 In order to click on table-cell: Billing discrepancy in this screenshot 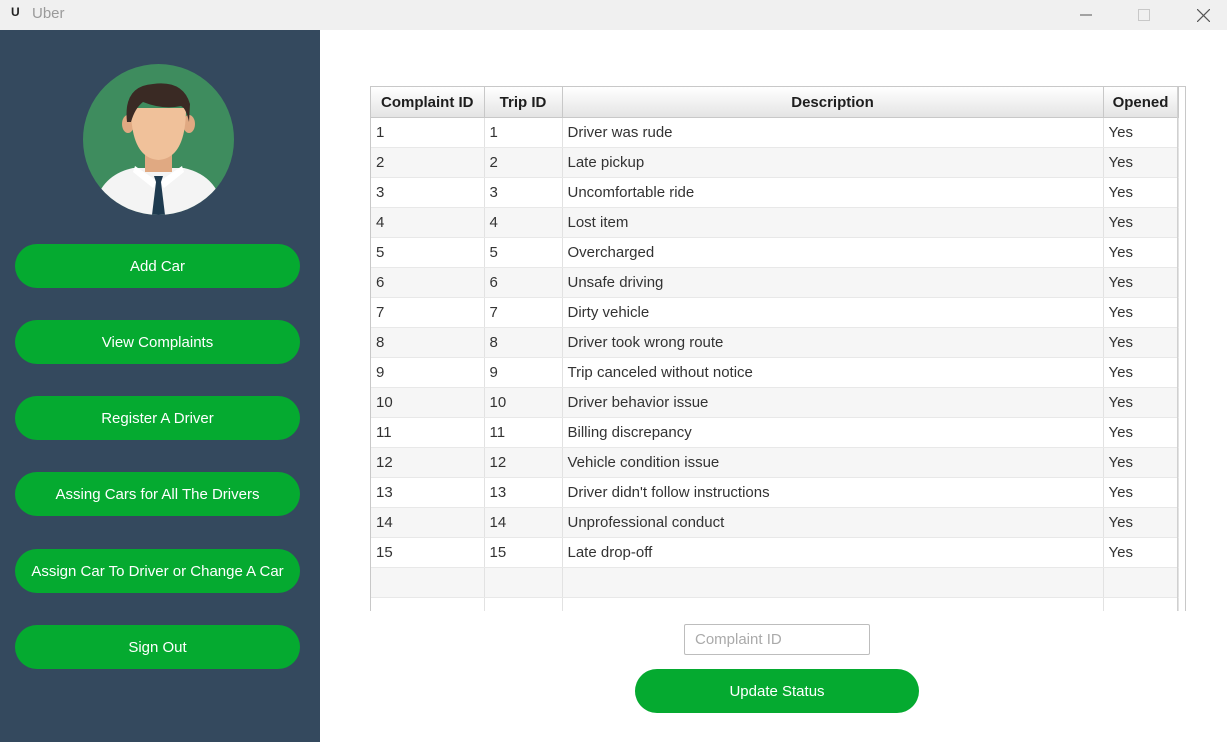, I will do `click(833, 432)`.